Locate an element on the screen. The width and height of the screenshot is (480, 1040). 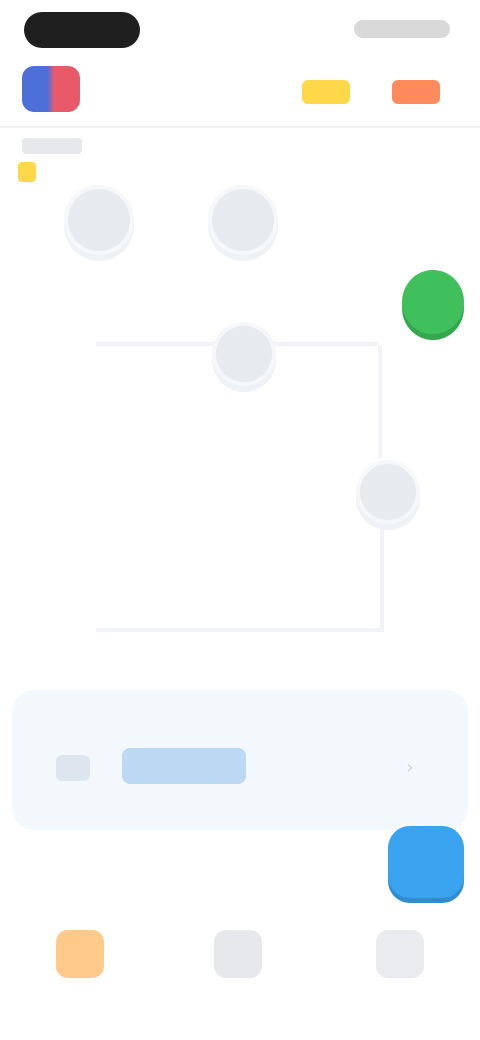
status-icons is located at coordinates (402, 29).